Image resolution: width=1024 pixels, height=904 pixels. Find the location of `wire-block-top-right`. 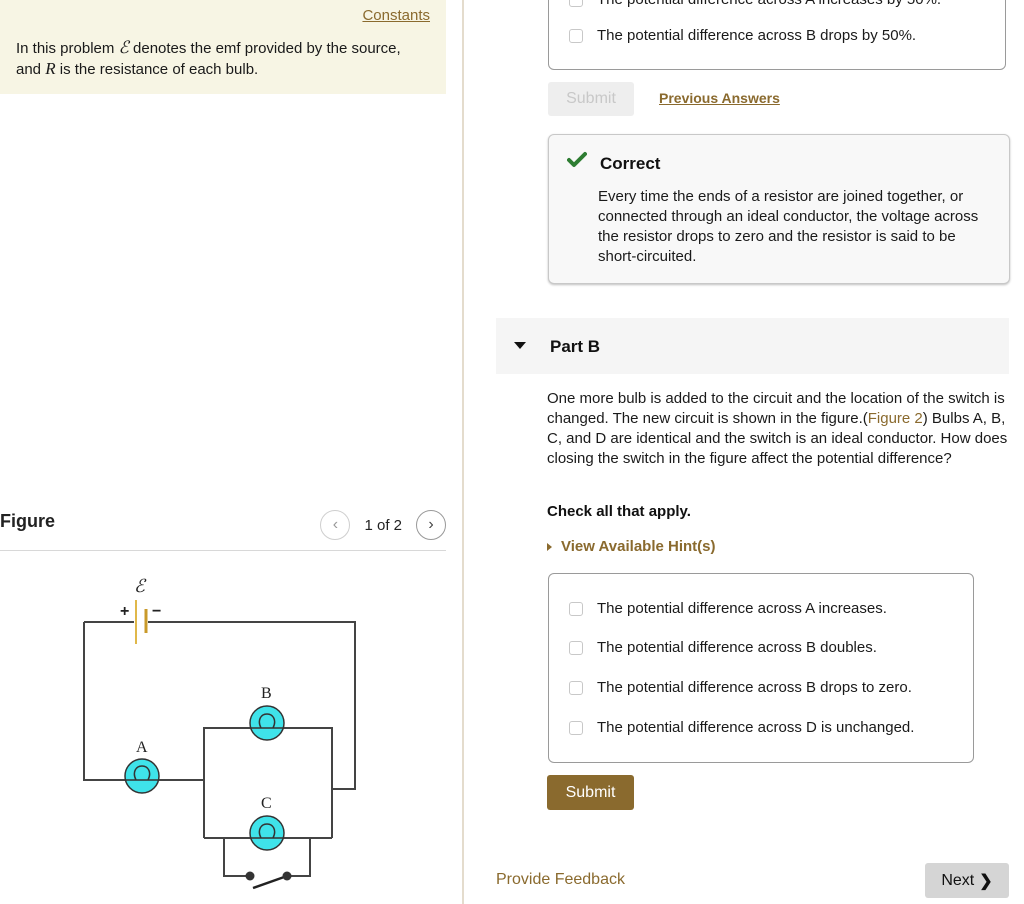

wire-block-top-right is located at coordinates (306, 782).